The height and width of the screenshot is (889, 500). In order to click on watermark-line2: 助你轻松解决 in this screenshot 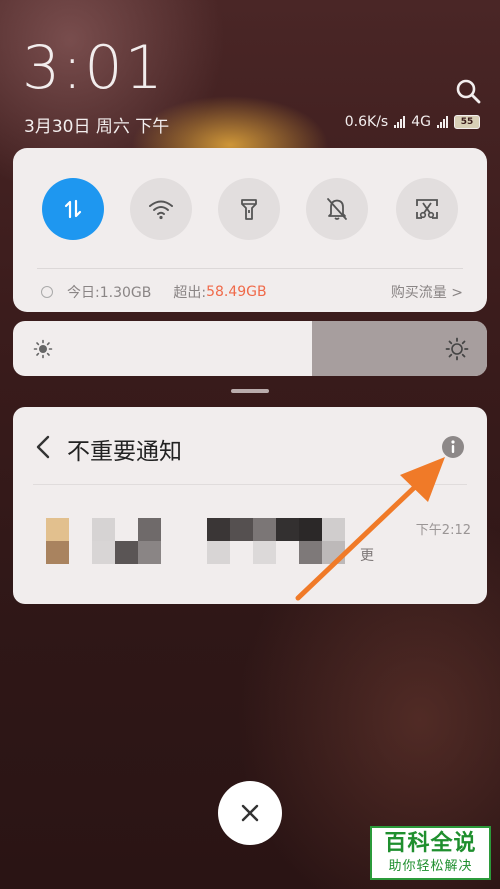, I will do `click(430, 866)`.